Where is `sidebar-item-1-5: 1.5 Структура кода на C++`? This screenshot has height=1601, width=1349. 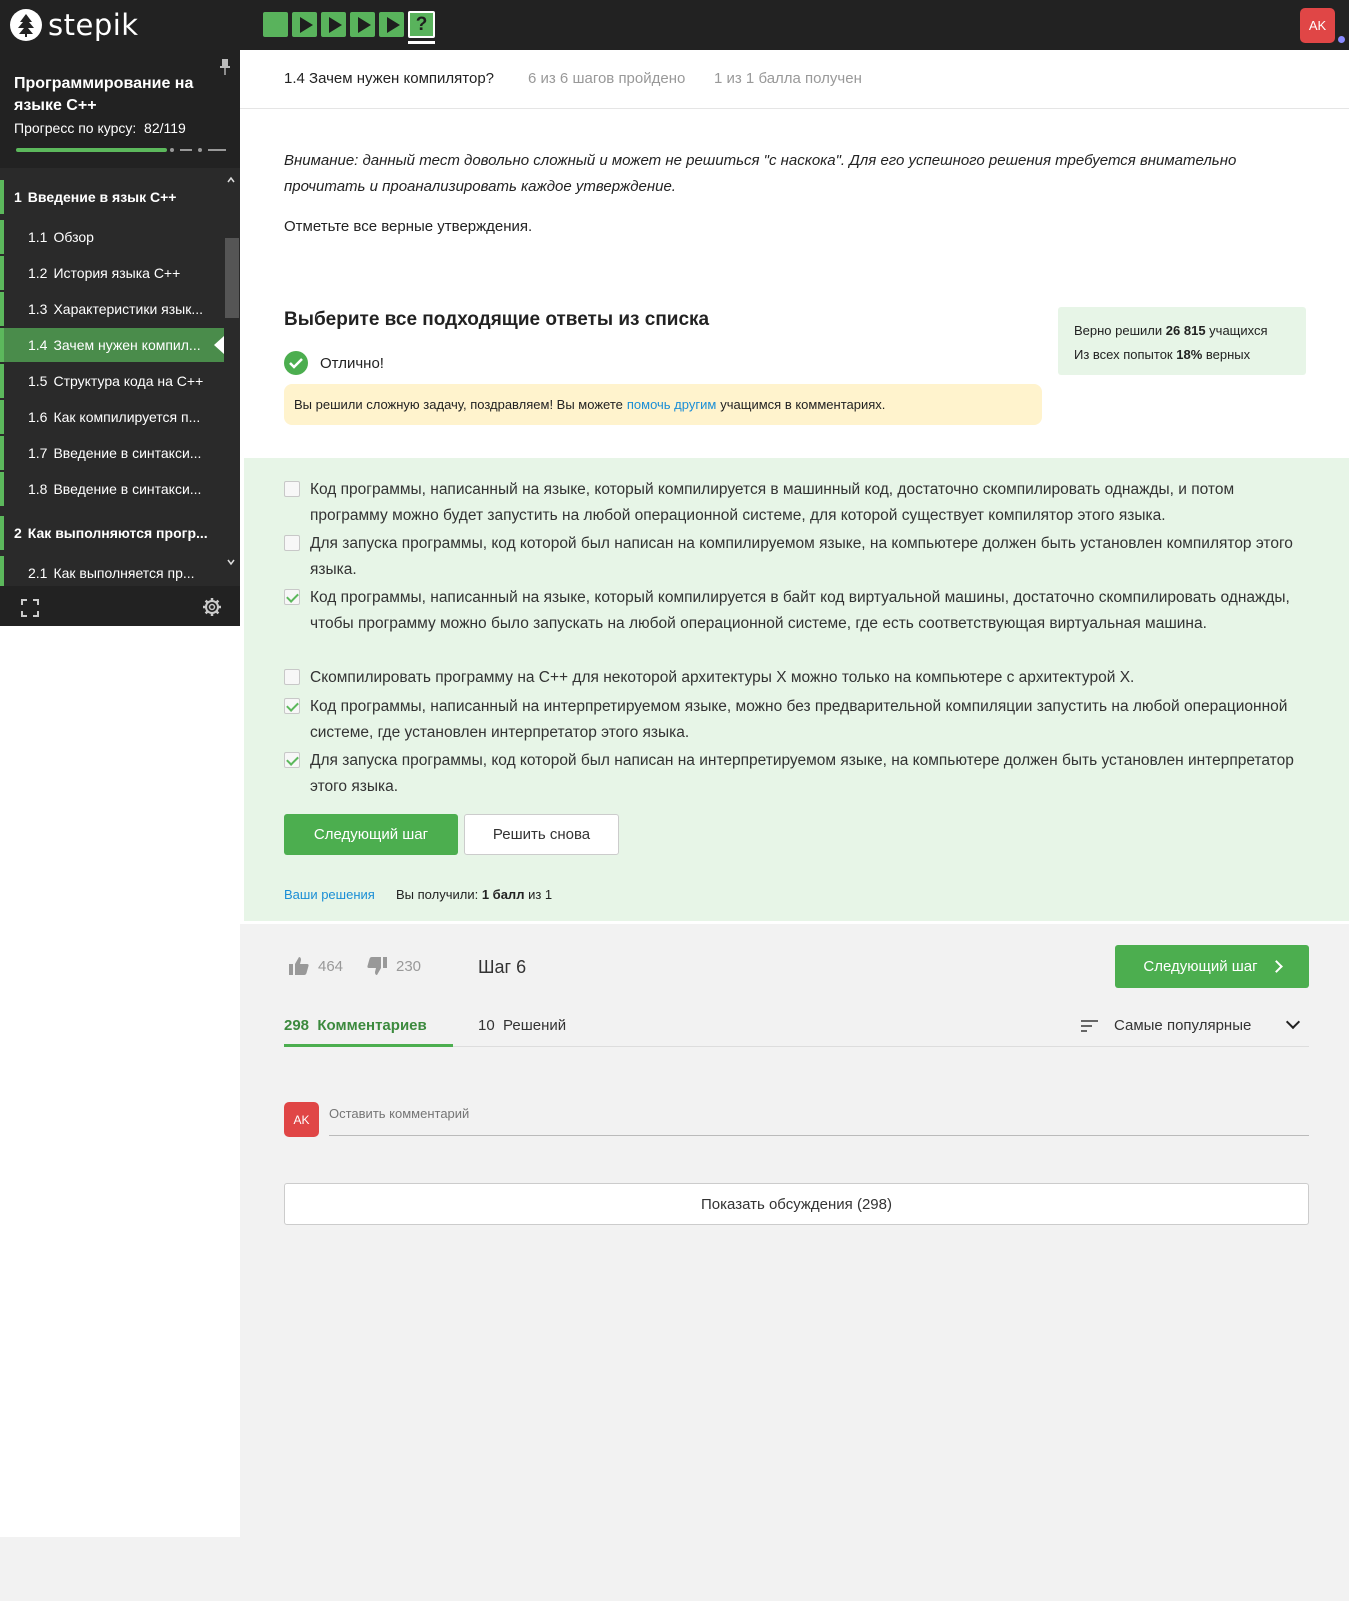
sidebar-item-1-5: 1.5 Структура кода на C++ is located at coordinates (112, 381).